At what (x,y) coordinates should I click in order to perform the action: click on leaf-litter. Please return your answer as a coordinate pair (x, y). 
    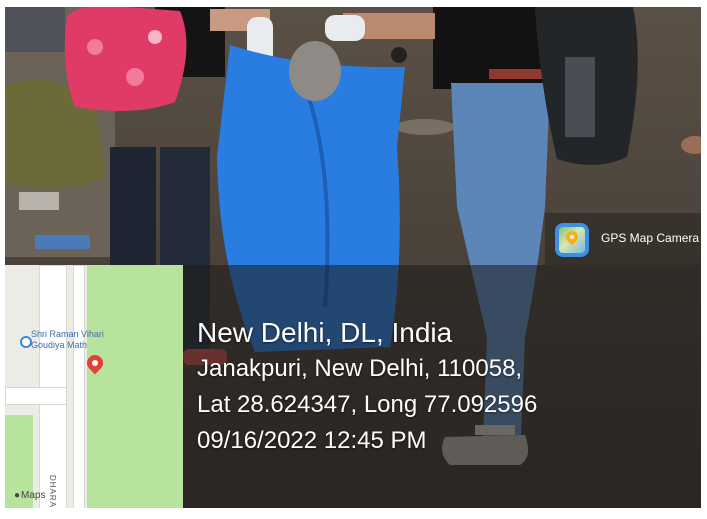
    Looking at the image, I should click on (425, 127).